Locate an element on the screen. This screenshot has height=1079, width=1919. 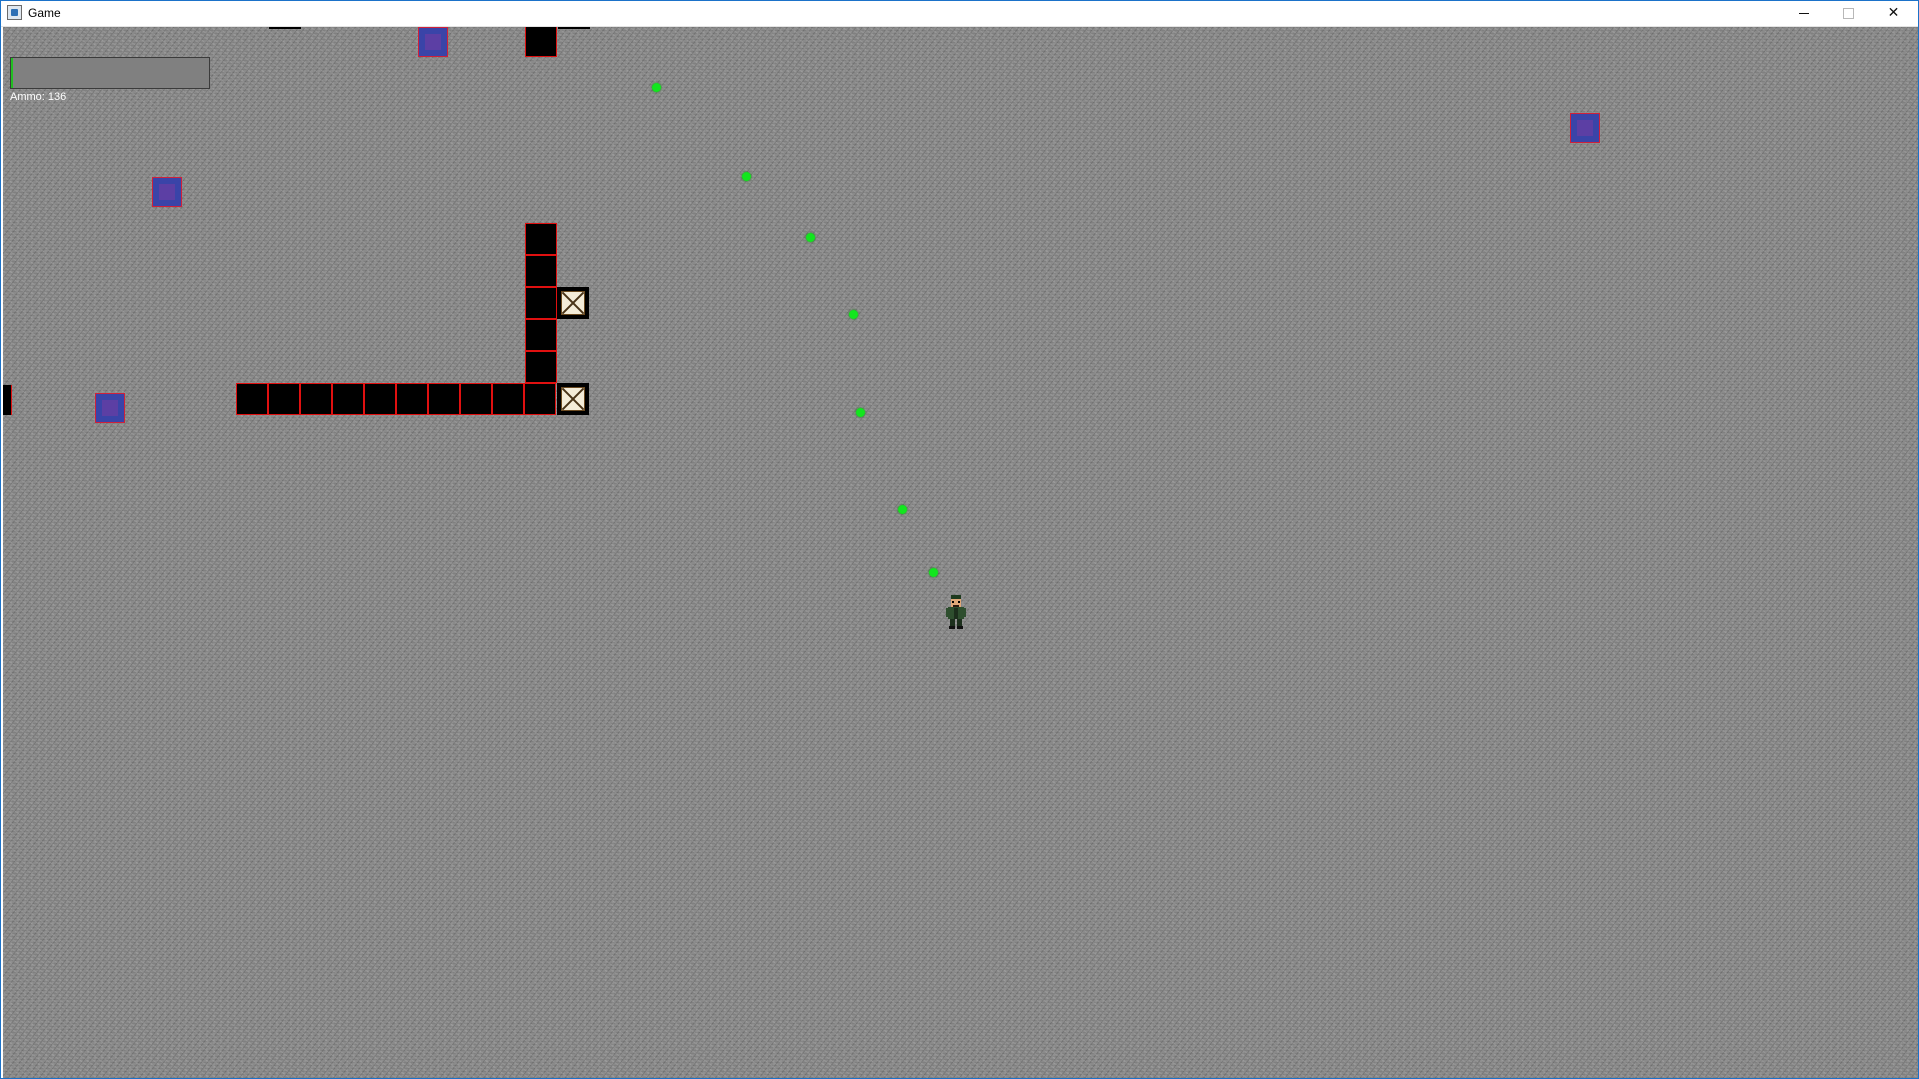
minimize-icon is located at coordinates (1803, 13).